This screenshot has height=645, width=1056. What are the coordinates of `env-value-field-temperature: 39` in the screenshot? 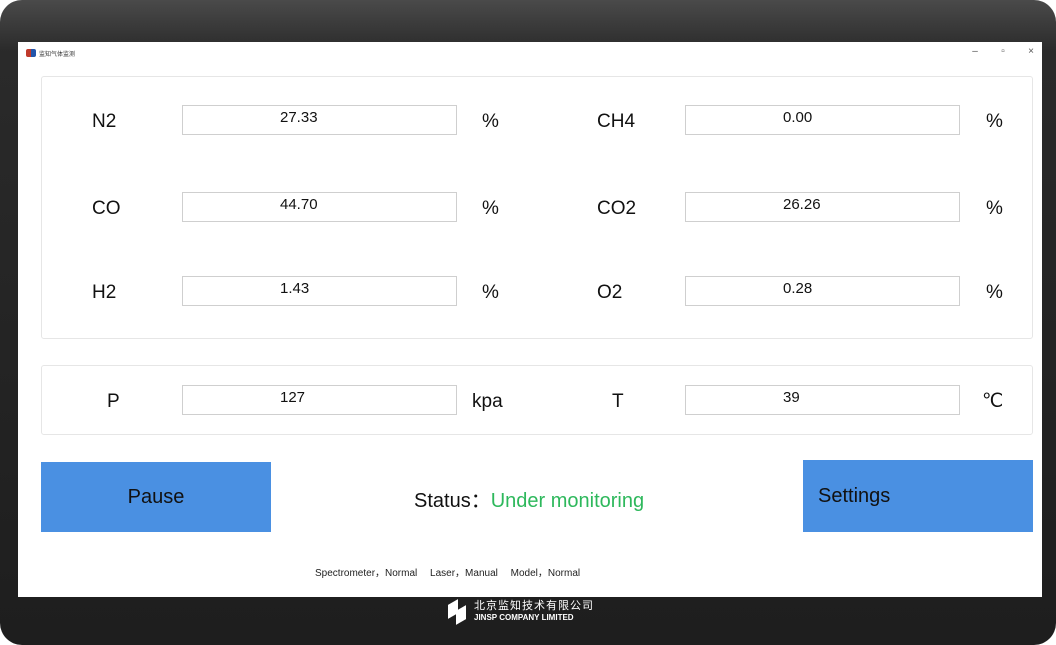 It's located at (822, 400).